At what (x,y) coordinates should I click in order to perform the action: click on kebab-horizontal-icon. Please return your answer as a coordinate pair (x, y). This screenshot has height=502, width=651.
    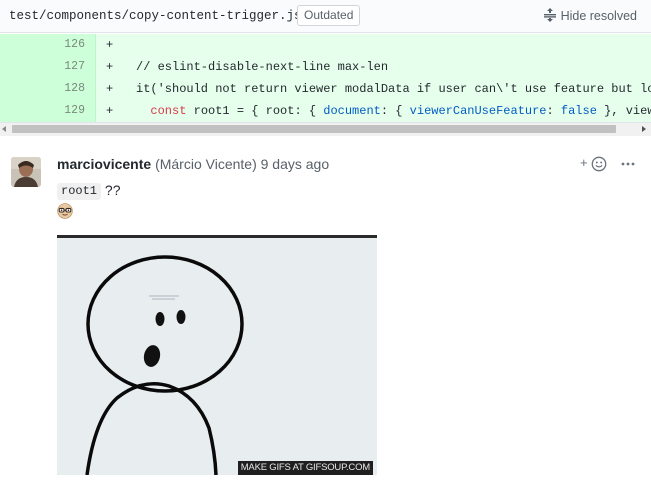
    Looking at the image, I should click on (628, 164).